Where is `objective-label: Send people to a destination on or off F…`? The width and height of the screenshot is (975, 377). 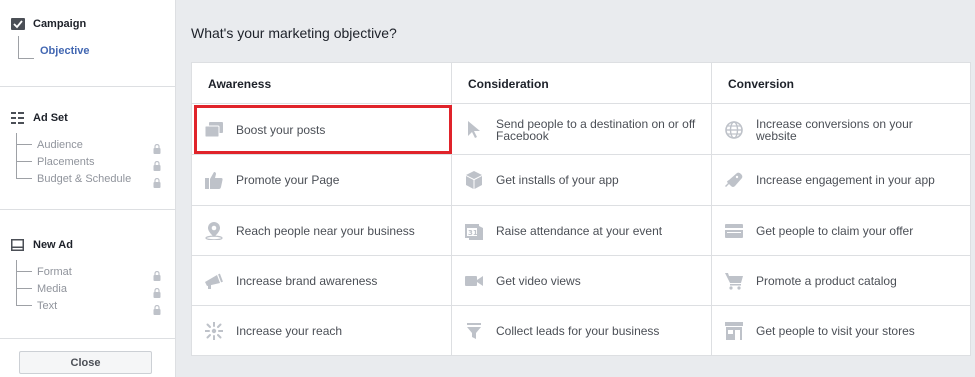 objective-label: Send people to a destination on or off F… is located at coordinates (596, 129).